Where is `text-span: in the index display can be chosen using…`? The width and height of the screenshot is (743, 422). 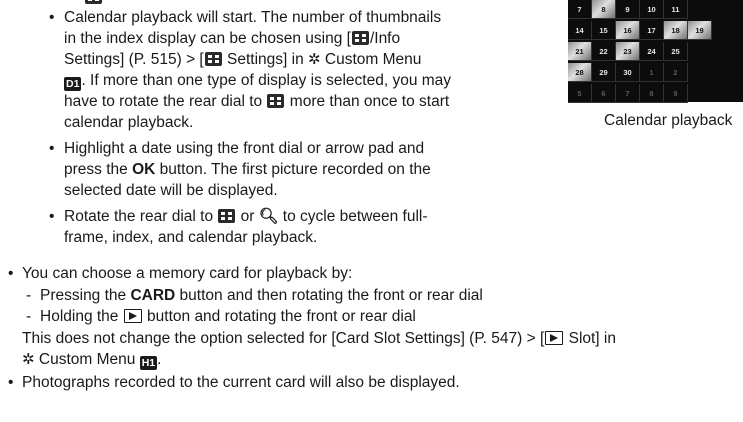
text-span: in the index display can be chosen using… is located at coordinates (207, 38).